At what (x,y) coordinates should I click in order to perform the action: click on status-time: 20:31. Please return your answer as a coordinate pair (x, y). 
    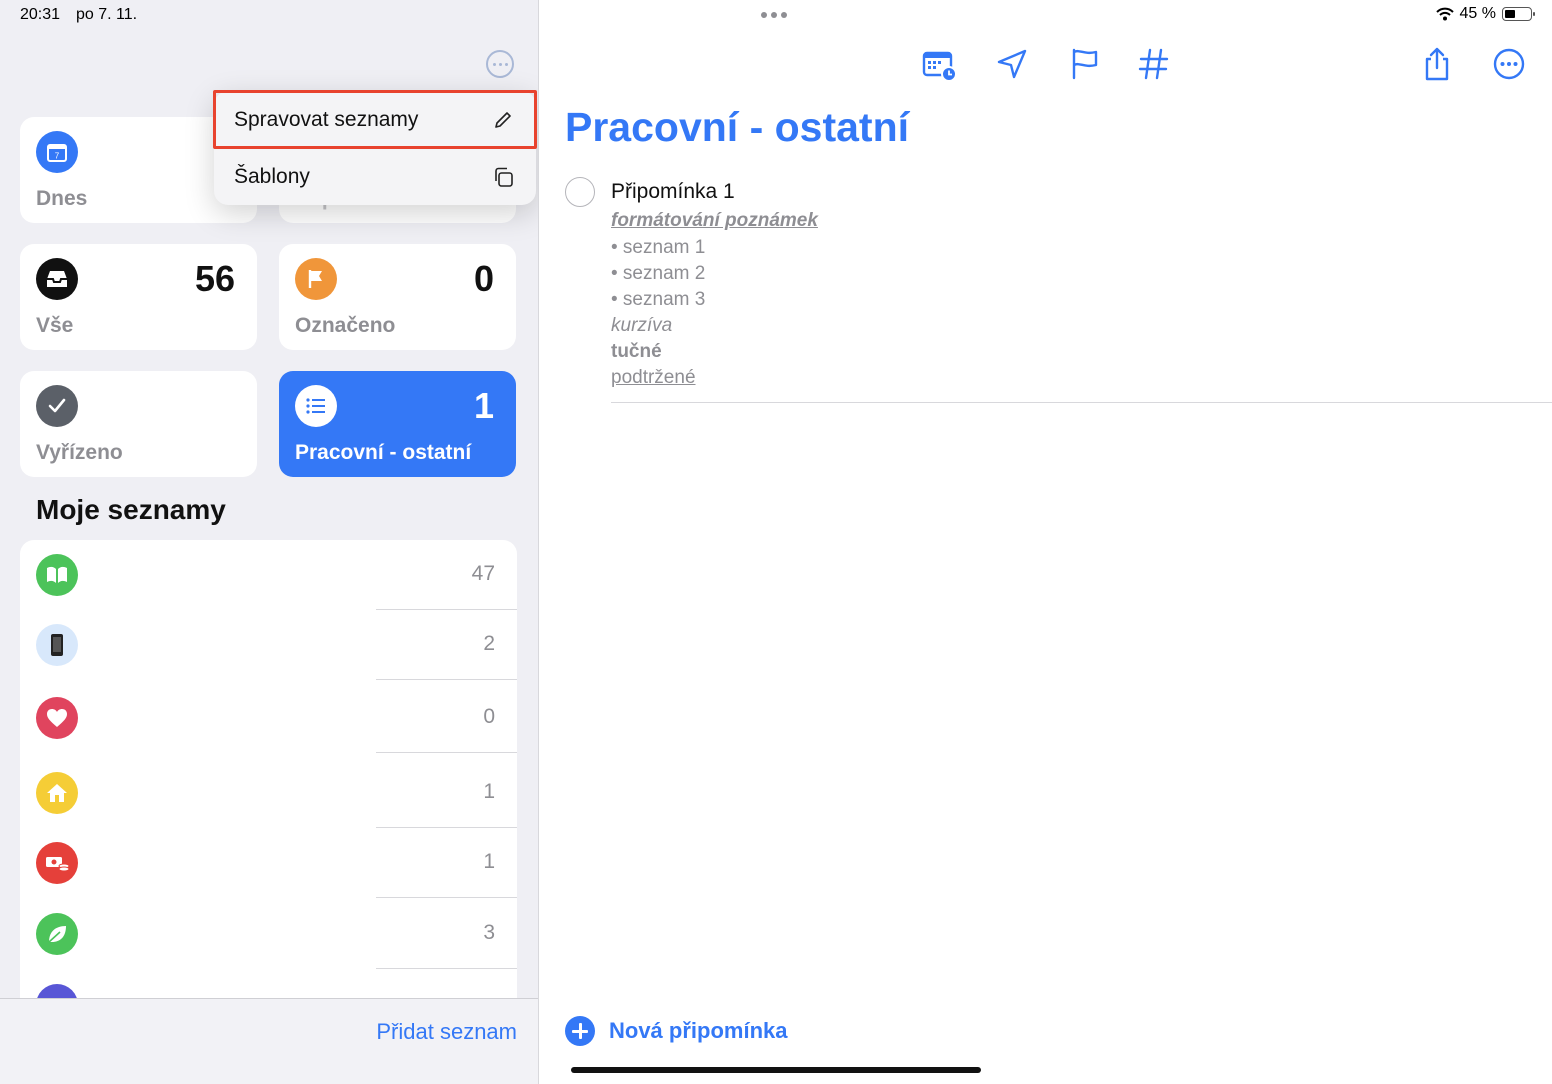
    Looking at the image, I should click on (40, 14).